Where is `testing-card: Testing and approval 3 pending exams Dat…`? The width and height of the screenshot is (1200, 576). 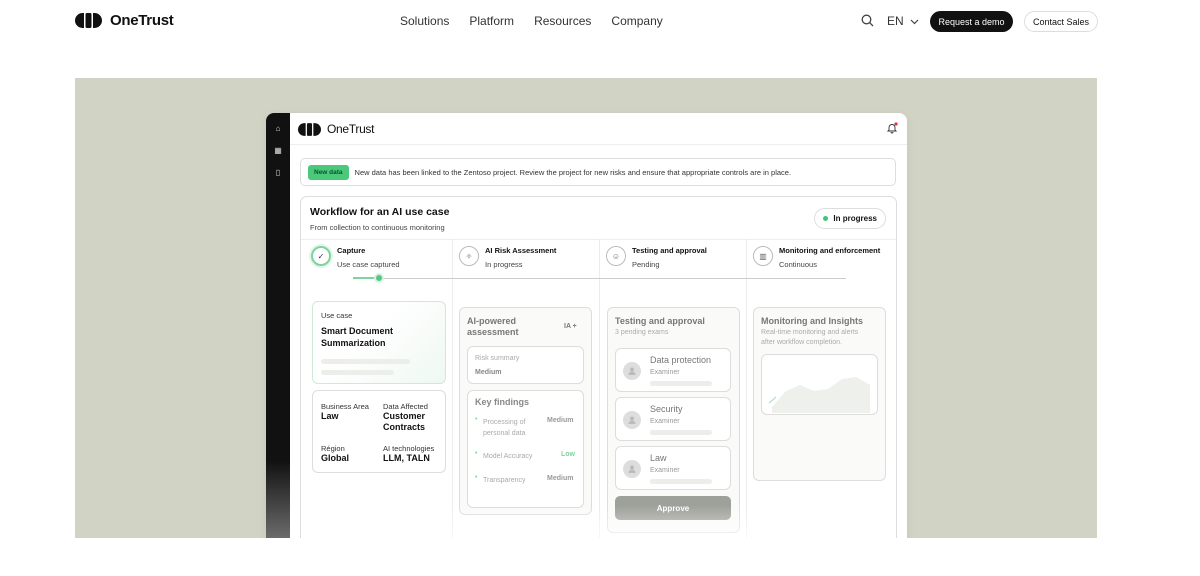 testing-card: Testing and approval 3 pending exams Dat… is located at coordinates (673, 420).